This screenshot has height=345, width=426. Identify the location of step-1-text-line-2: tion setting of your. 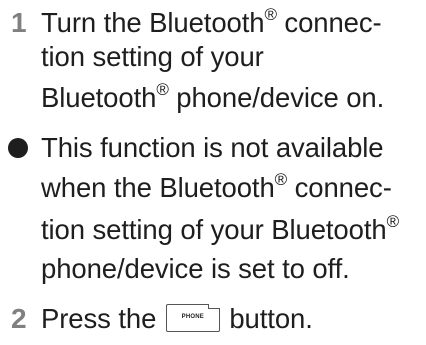
(152, 56).